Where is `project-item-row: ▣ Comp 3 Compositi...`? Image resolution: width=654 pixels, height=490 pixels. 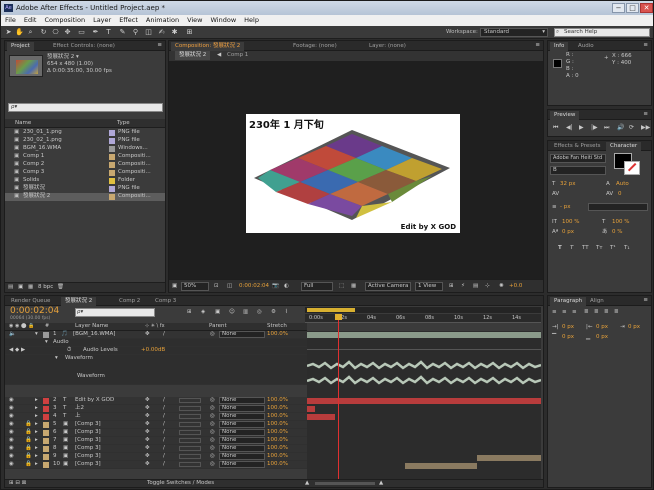 project-item-row: ▣ Comp 3 Compositi... is located at coordinates (85, 173).